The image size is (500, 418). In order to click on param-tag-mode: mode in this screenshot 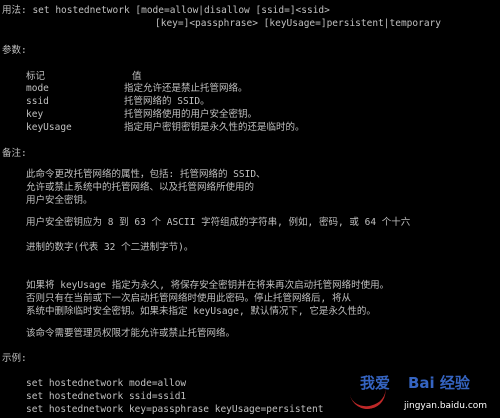, I will do `click(37, 88)`.